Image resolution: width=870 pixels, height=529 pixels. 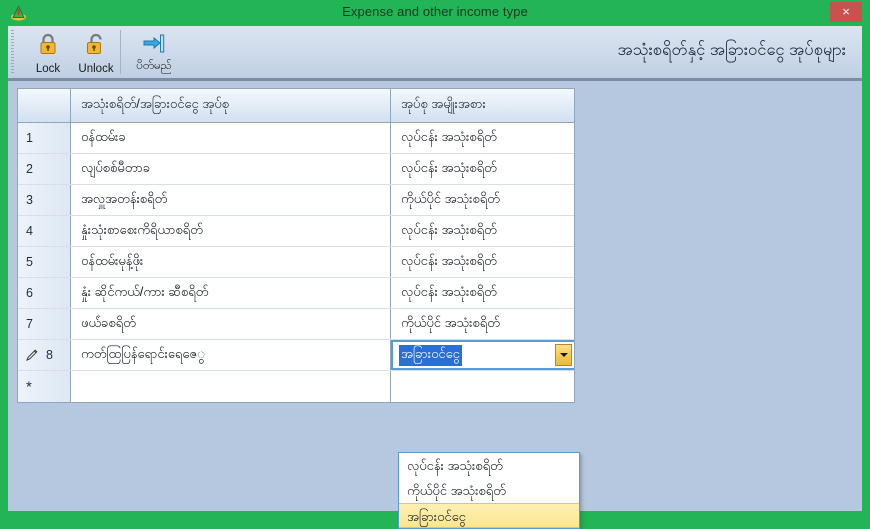 I want to click on table-row: 5 ဝန်ထမ်းမုန့်ဖိုး လုပ်ငန်း အသုံးစရိတ်, so click(x=296, y=262).